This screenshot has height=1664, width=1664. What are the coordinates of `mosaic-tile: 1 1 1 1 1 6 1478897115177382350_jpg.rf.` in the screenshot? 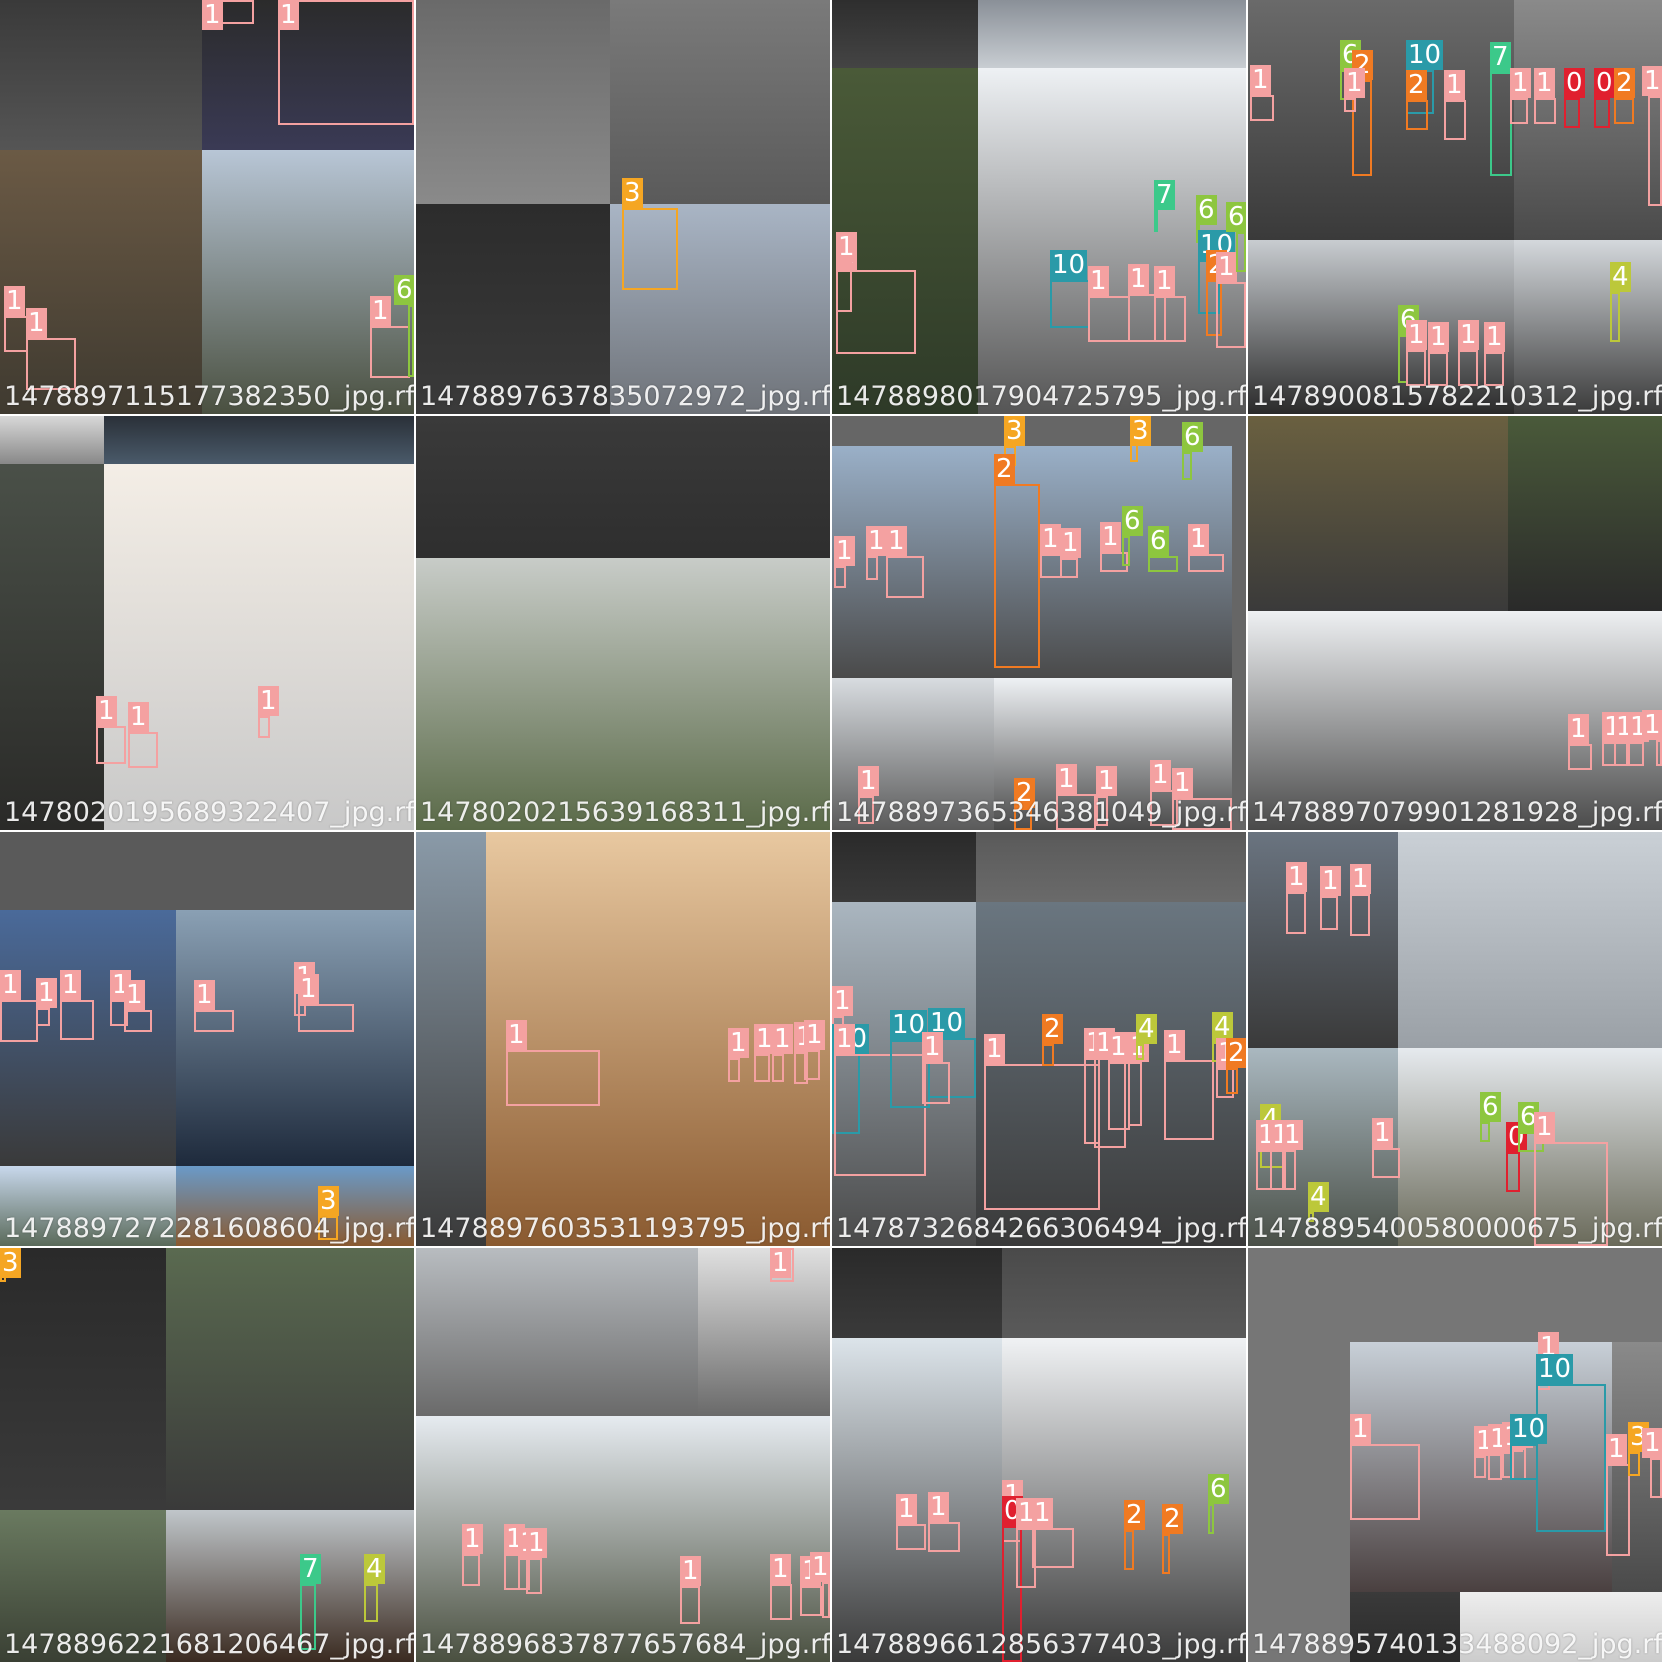 It's located at (207, 207).